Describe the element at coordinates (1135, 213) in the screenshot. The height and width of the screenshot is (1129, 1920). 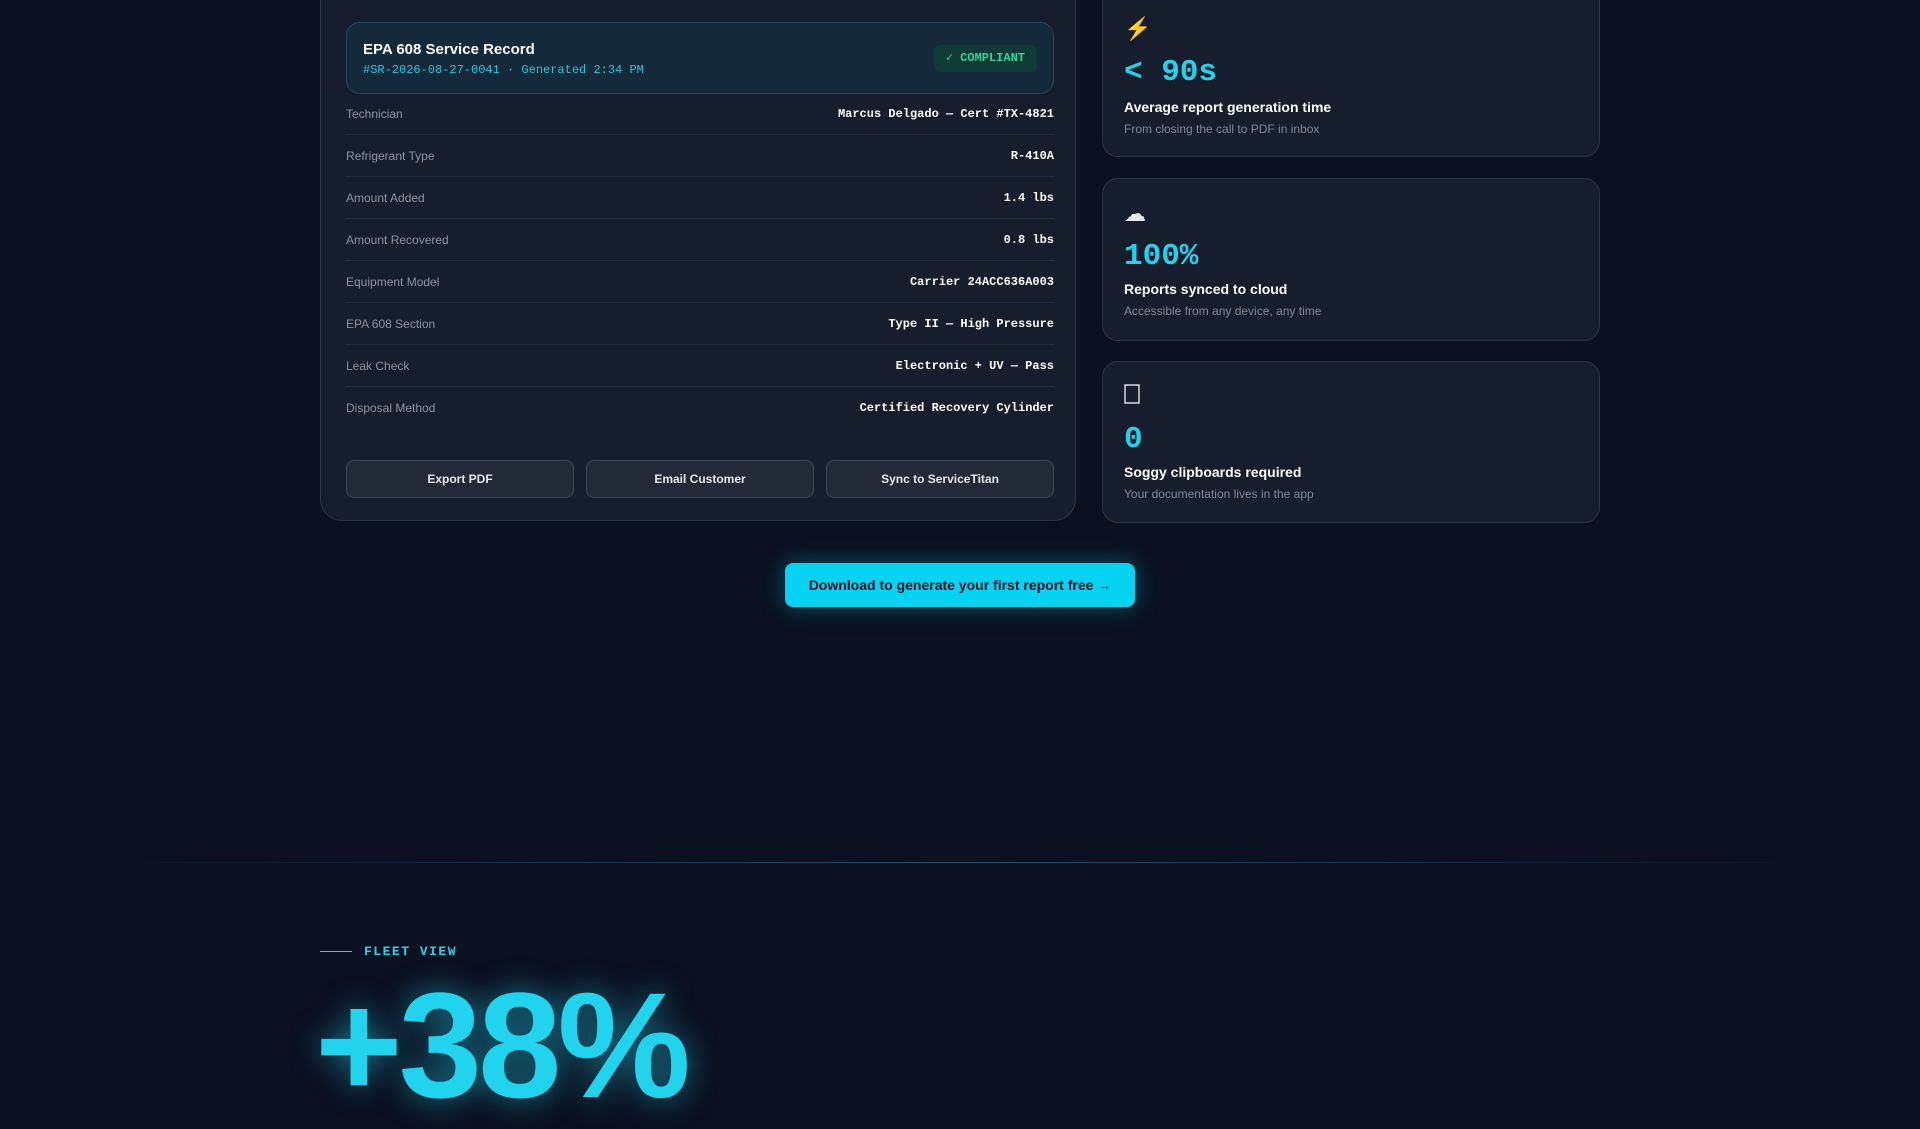
I see `cloud-icon: ☁` at that location.